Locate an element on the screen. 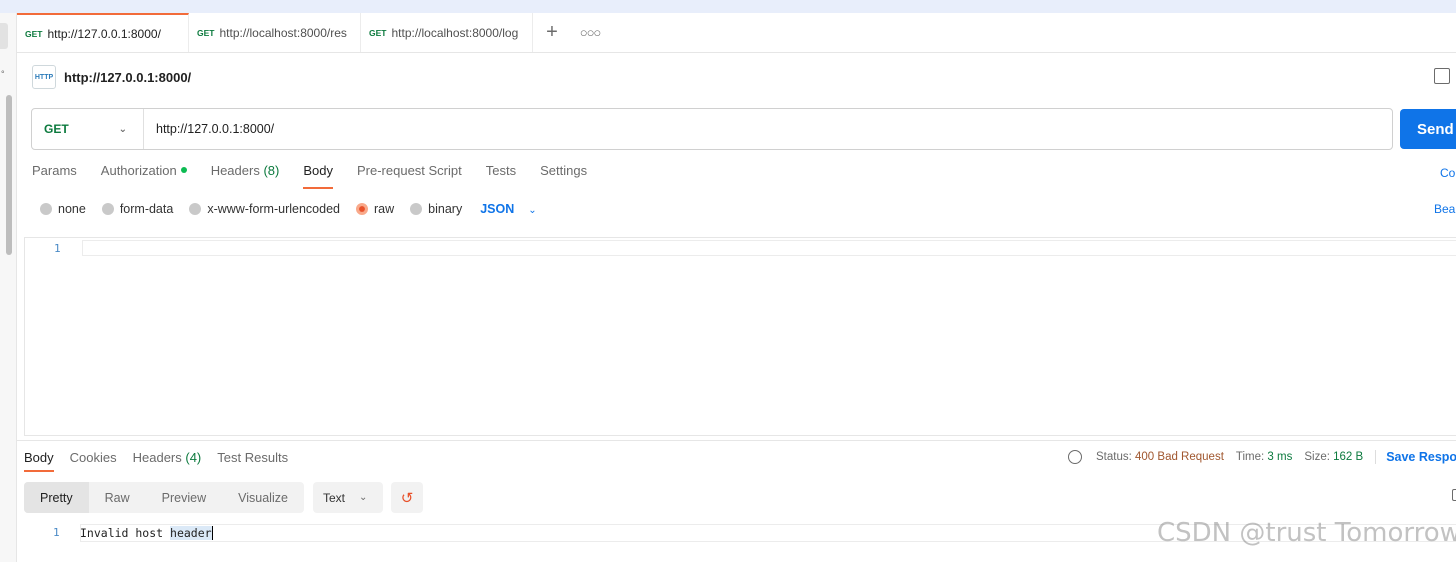 The width and height of the screenshot is (1456, 562). tab-authorization: Authorization is located at coordinates (144, 176).